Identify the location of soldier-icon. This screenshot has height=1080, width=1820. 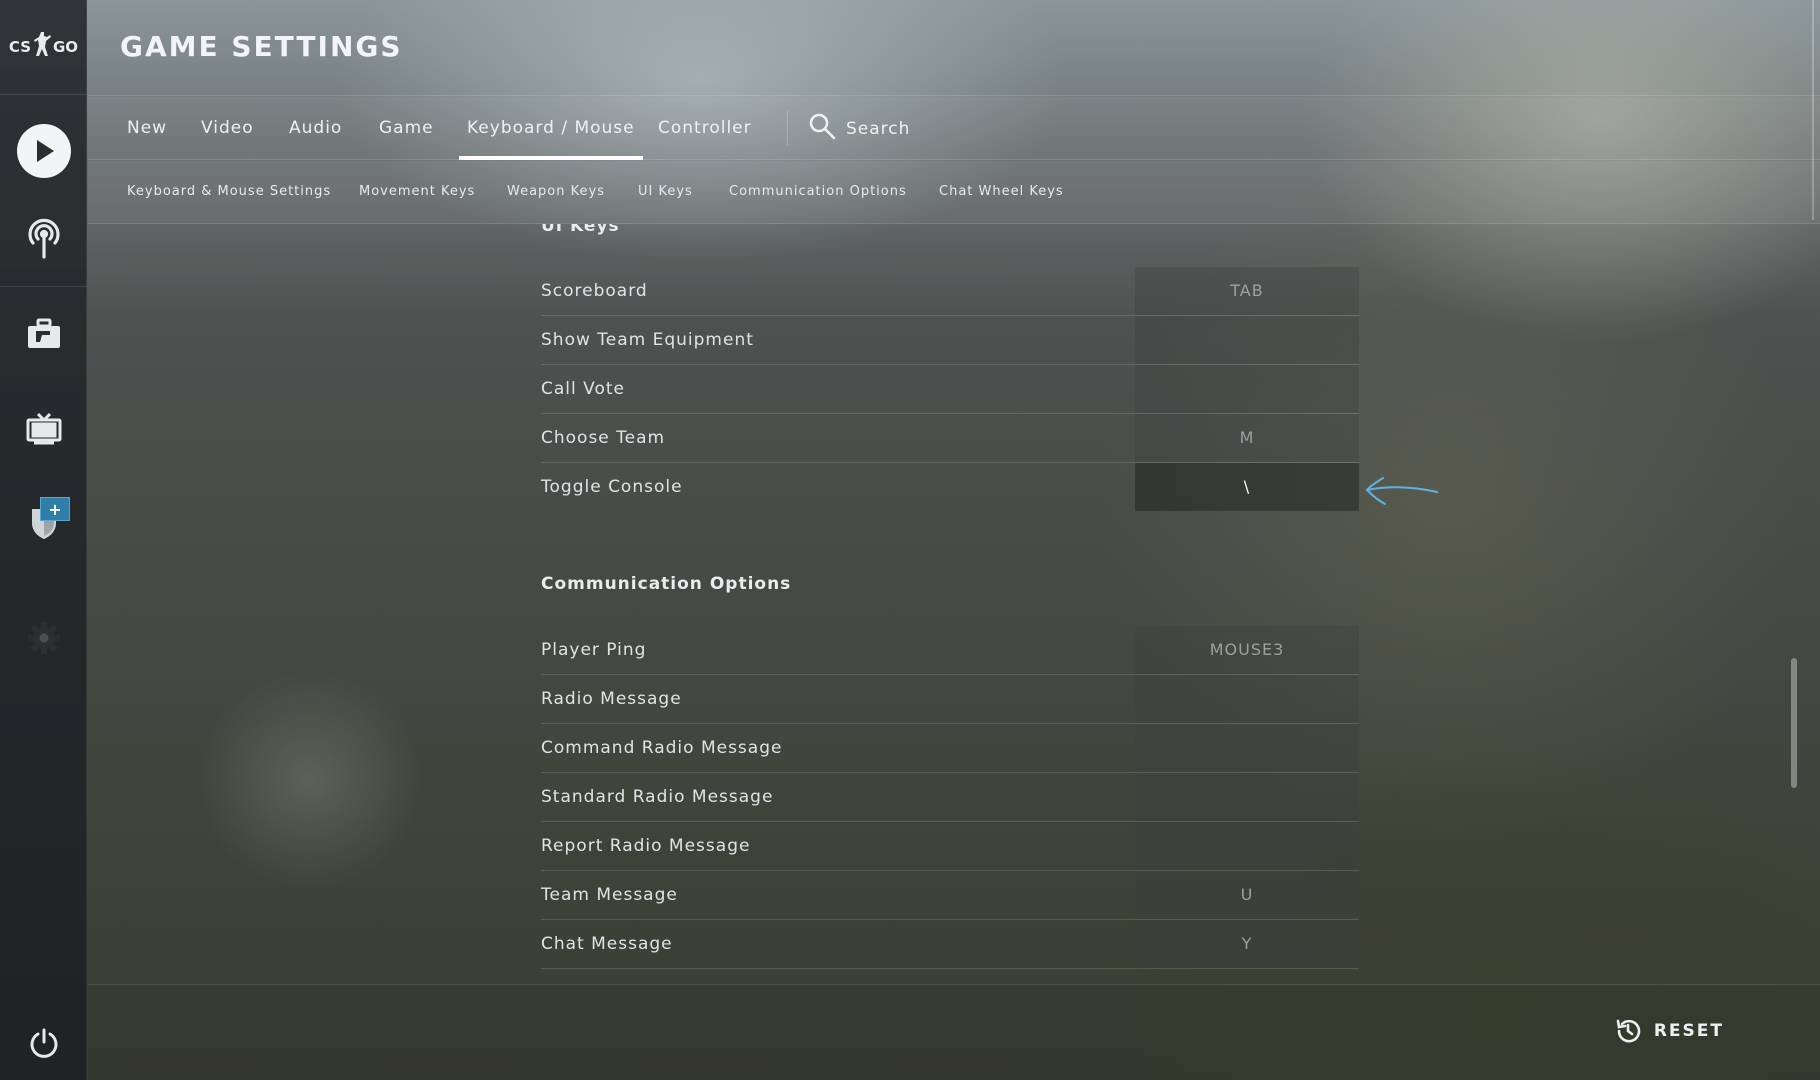
(42, 47).